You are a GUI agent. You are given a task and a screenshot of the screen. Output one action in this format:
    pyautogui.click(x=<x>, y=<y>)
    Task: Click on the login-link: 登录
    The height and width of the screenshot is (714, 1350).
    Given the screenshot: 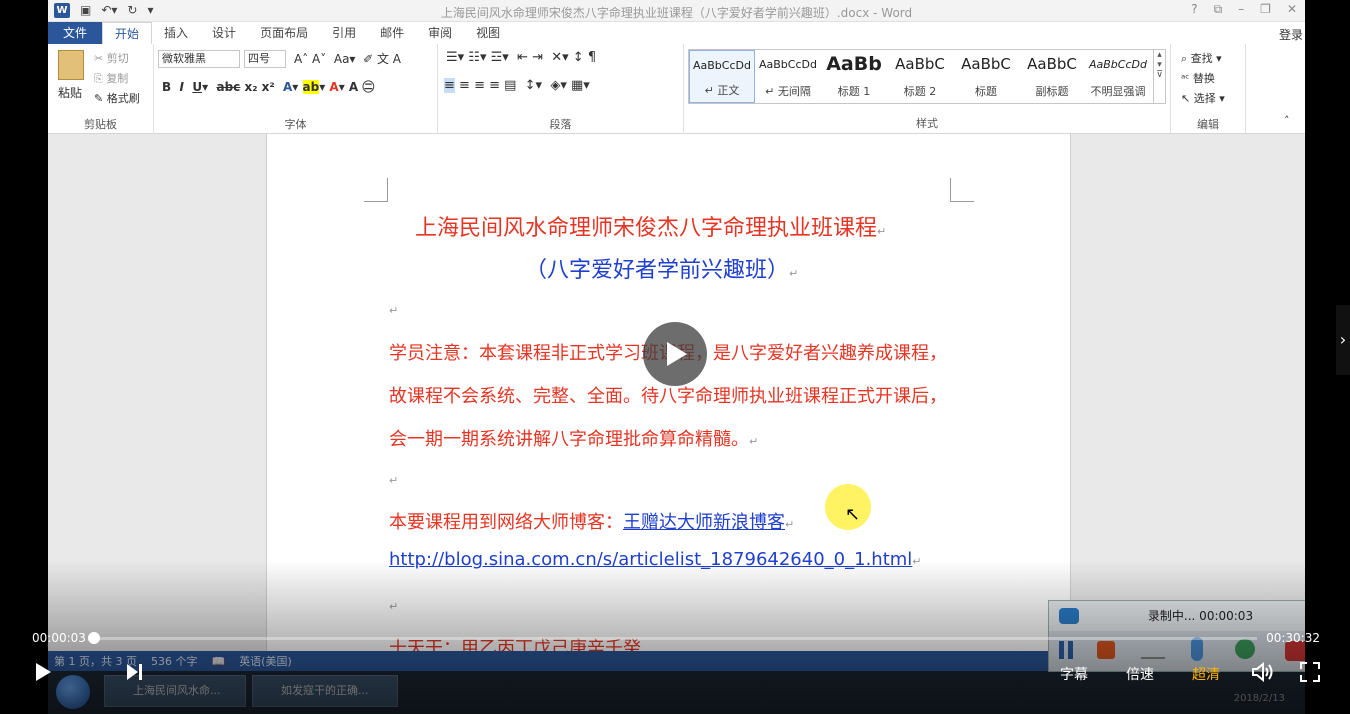 What is the action you would take?
    pyautogui.click(x=1291, y=34)
    